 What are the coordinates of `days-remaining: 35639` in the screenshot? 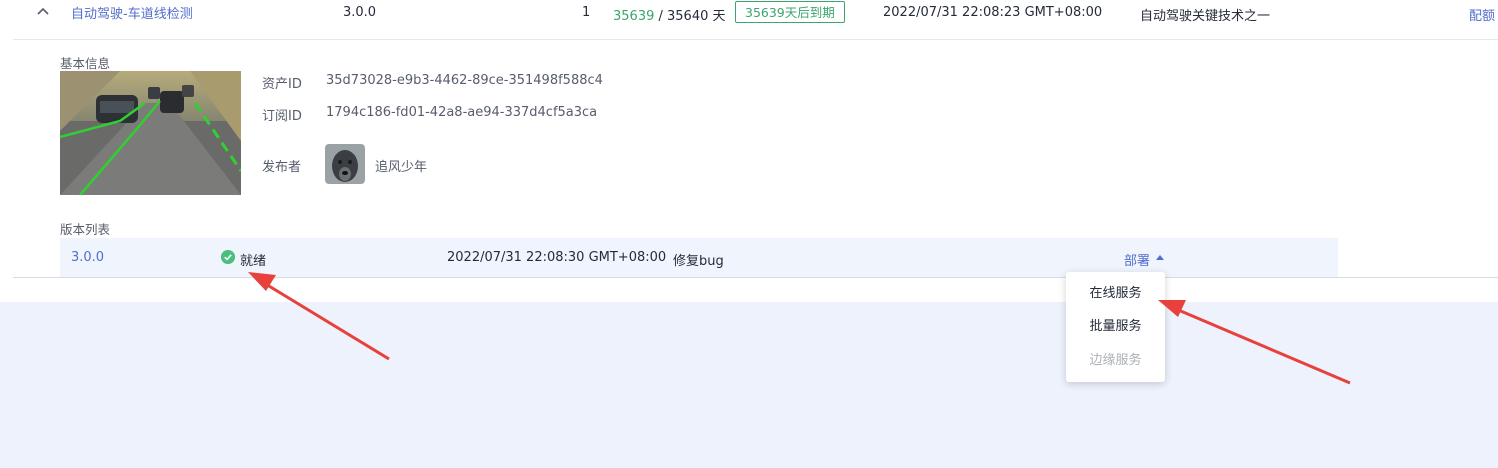 It's located at (634, 16).